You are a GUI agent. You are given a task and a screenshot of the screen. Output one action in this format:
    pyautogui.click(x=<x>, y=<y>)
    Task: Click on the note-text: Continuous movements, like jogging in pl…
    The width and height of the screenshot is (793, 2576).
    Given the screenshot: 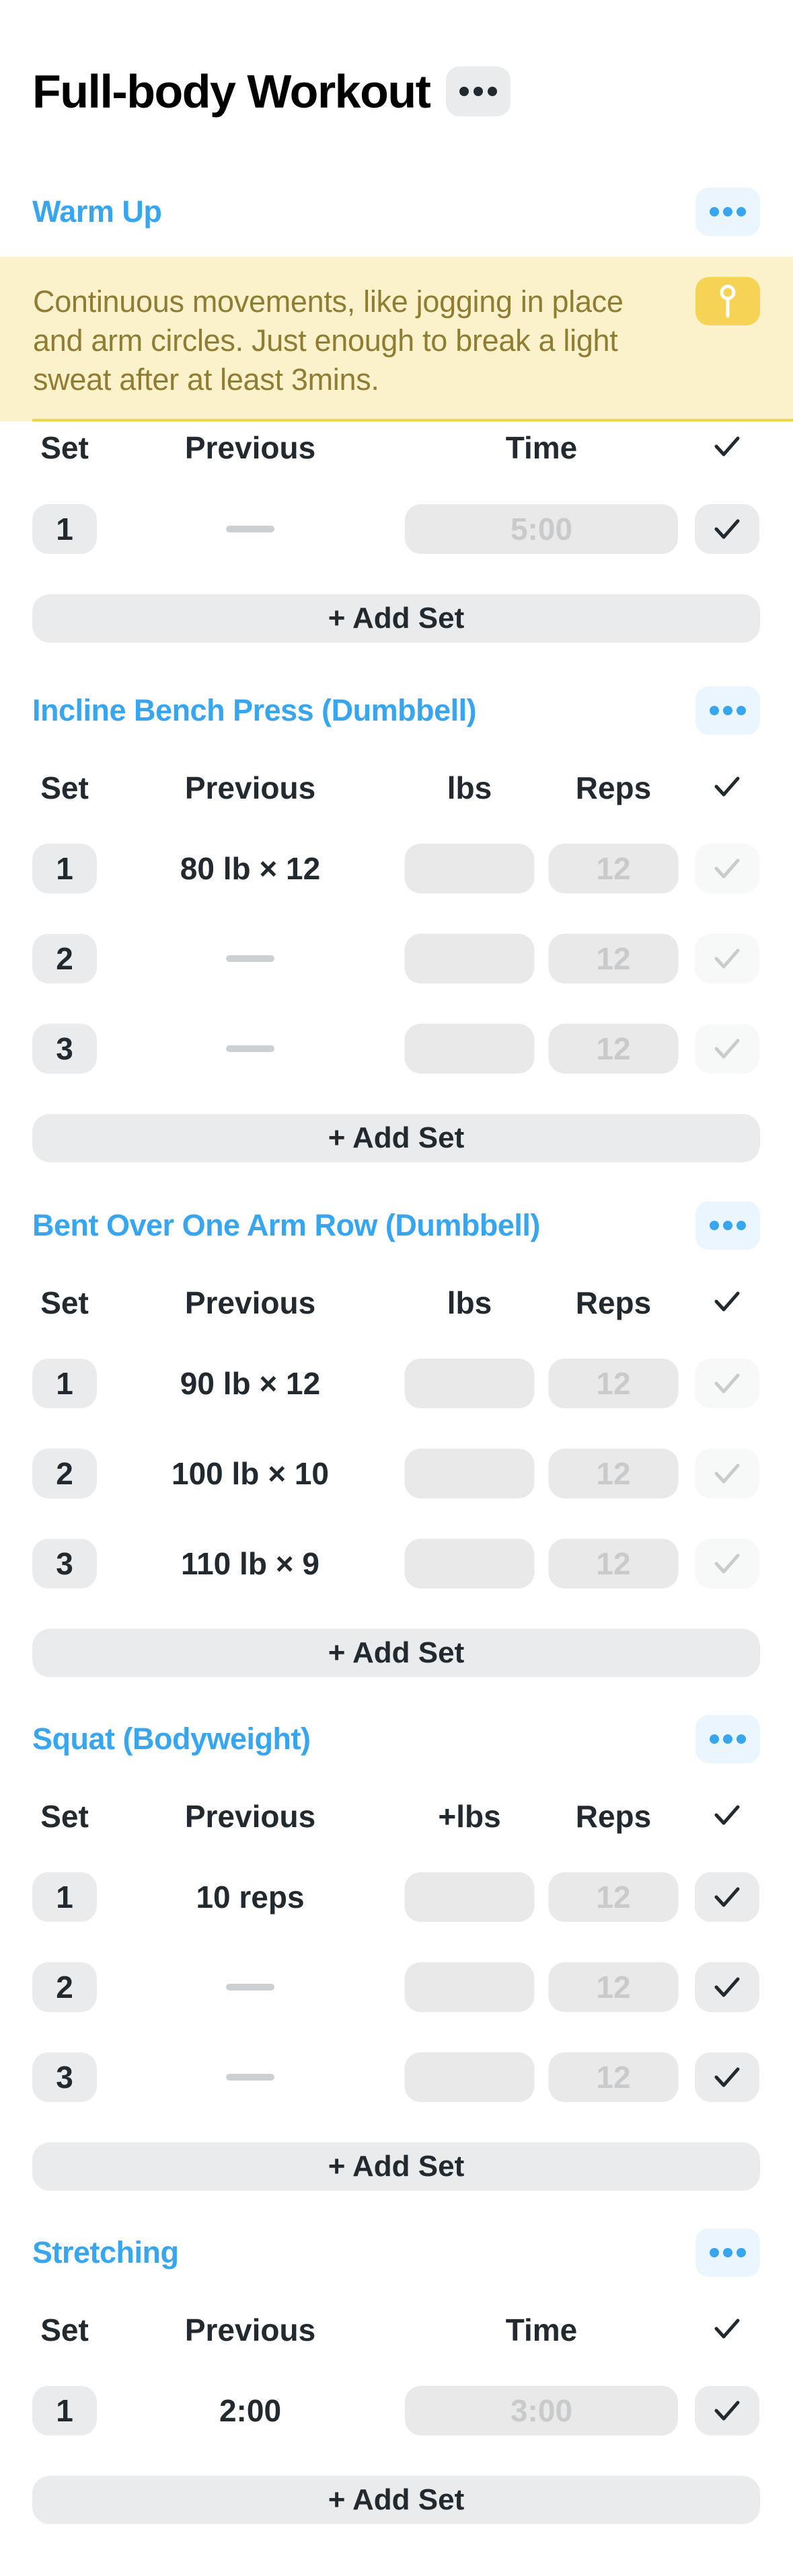 What is the action you would take?
    pyautogui.click(x=342, y=340)
    